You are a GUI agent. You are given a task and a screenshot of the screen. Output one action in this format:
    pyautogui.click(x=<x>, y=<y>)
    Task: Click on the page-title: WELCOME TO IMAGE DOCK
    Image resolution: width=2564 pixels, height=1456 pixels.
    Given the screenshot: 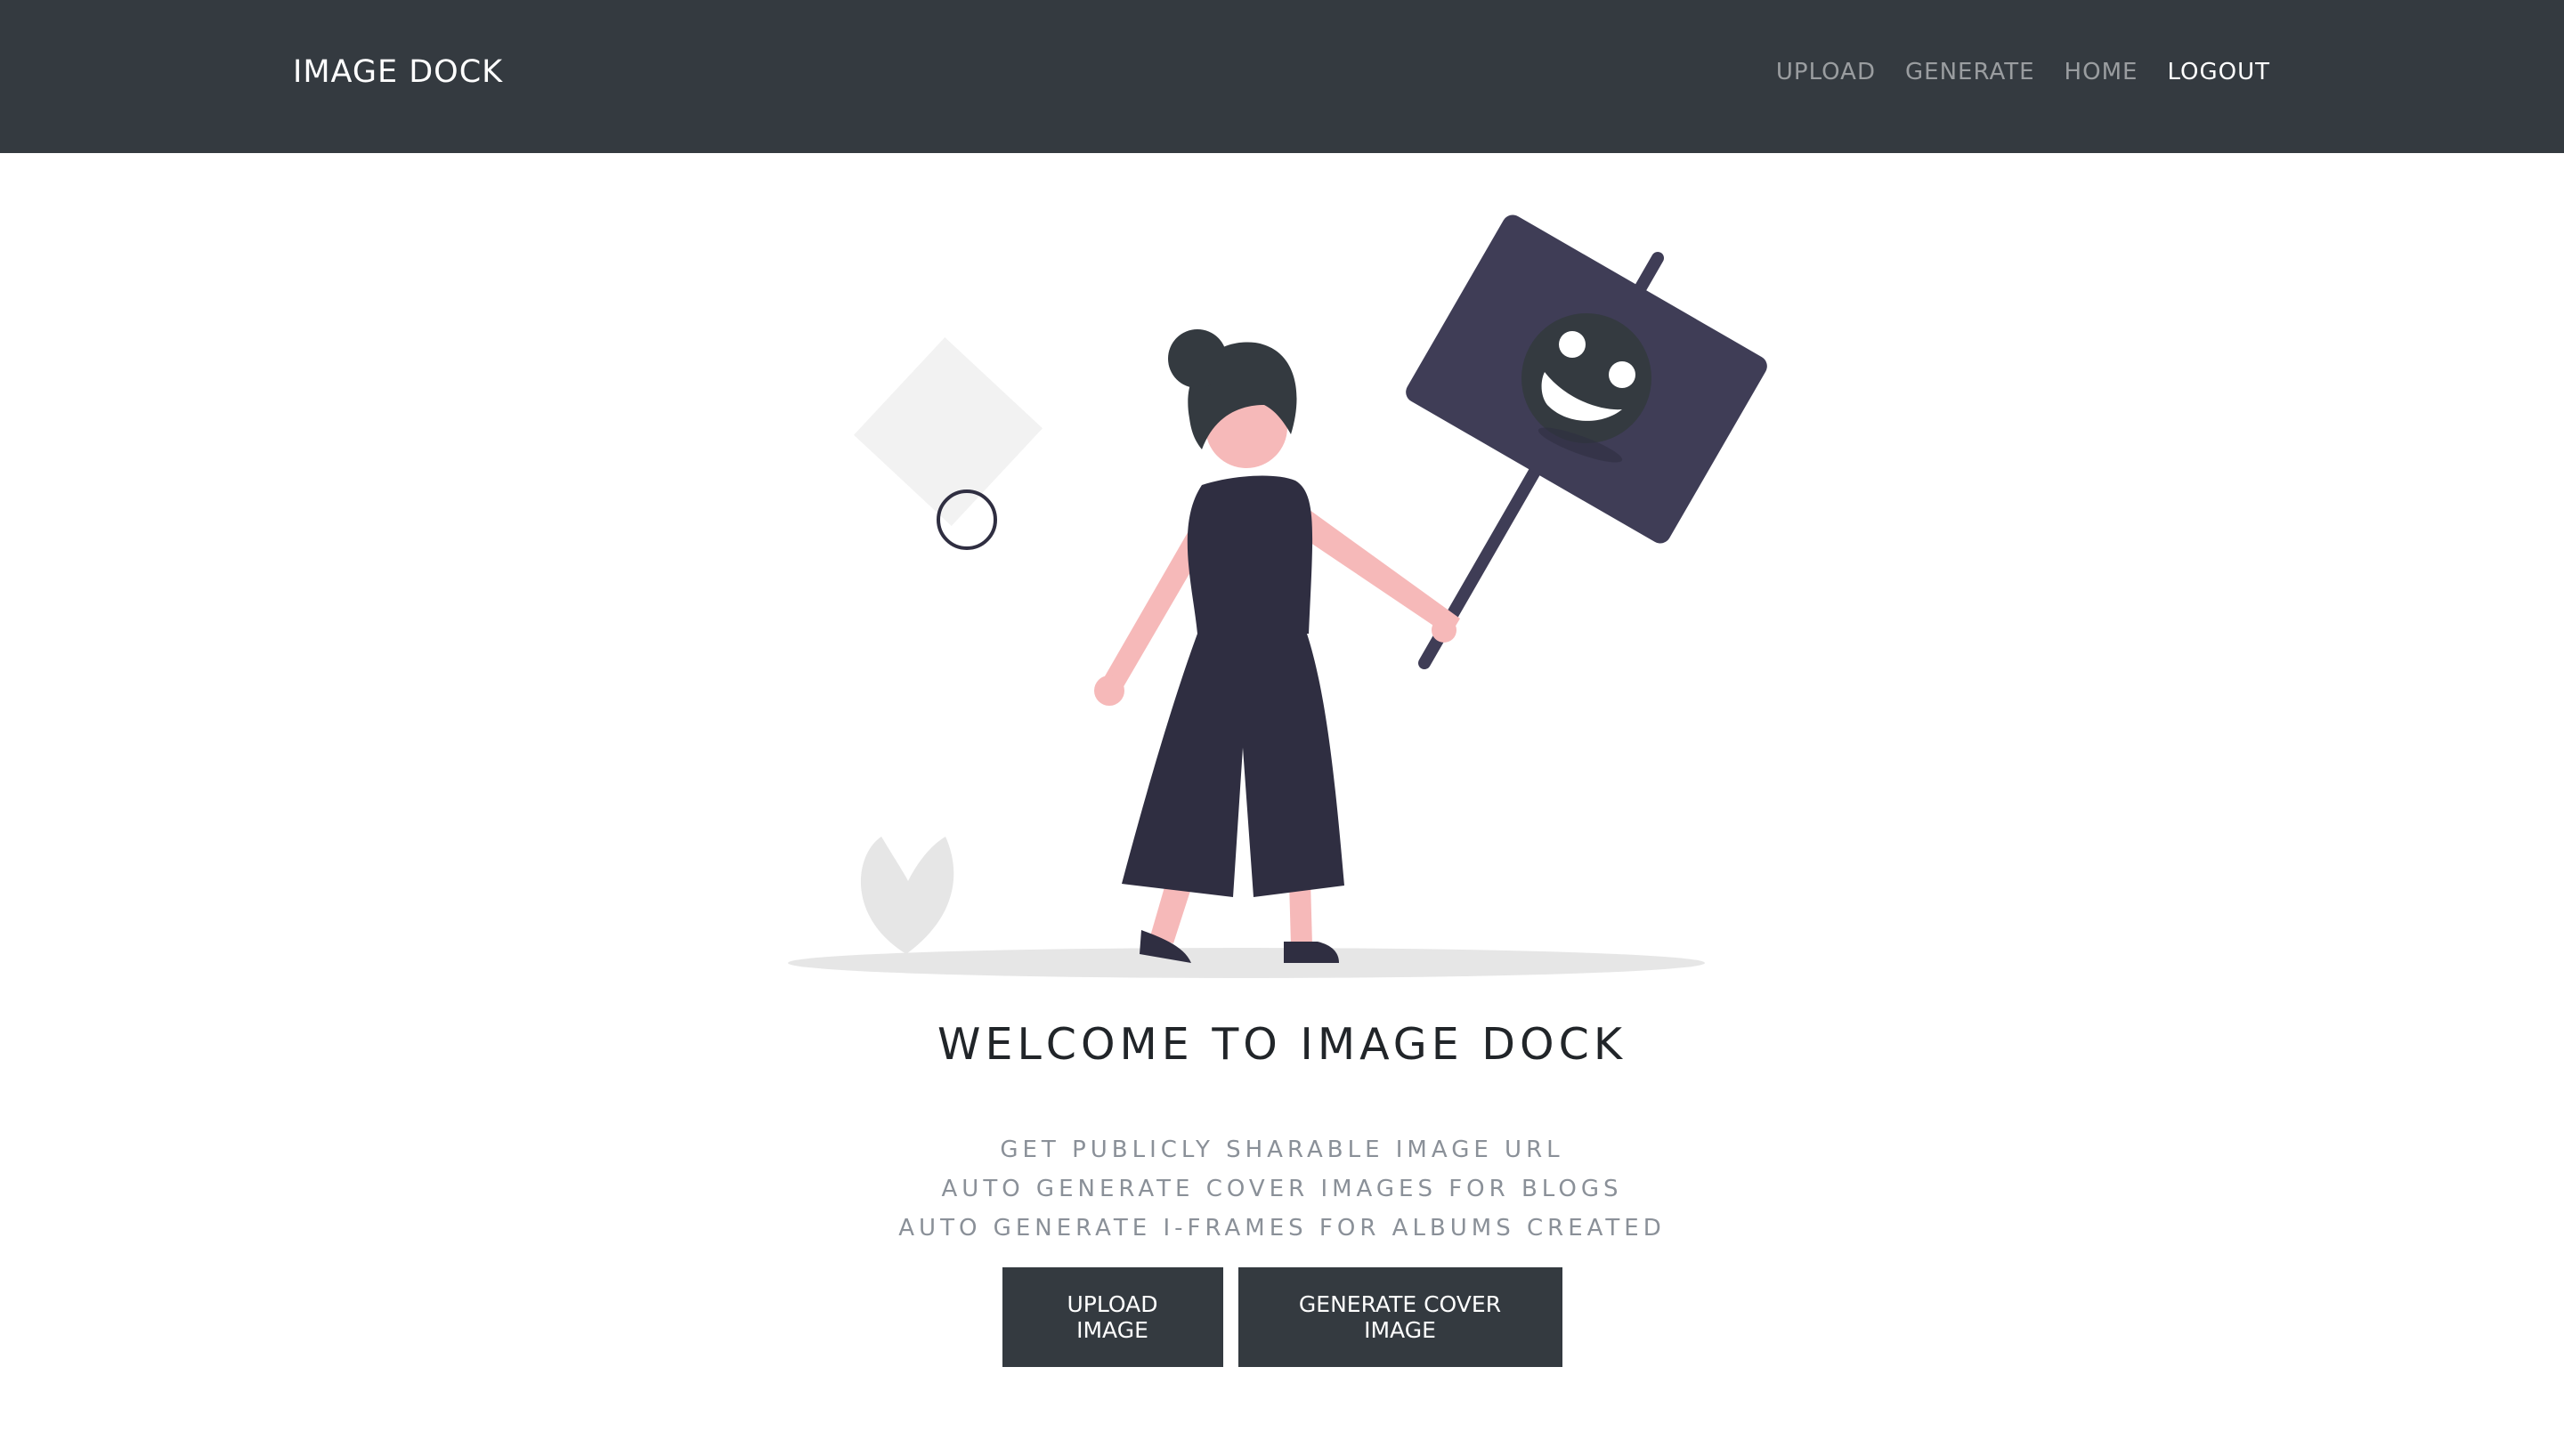 What is the action you would take?
    pyautogui.click(x=1282, y=1044)
    